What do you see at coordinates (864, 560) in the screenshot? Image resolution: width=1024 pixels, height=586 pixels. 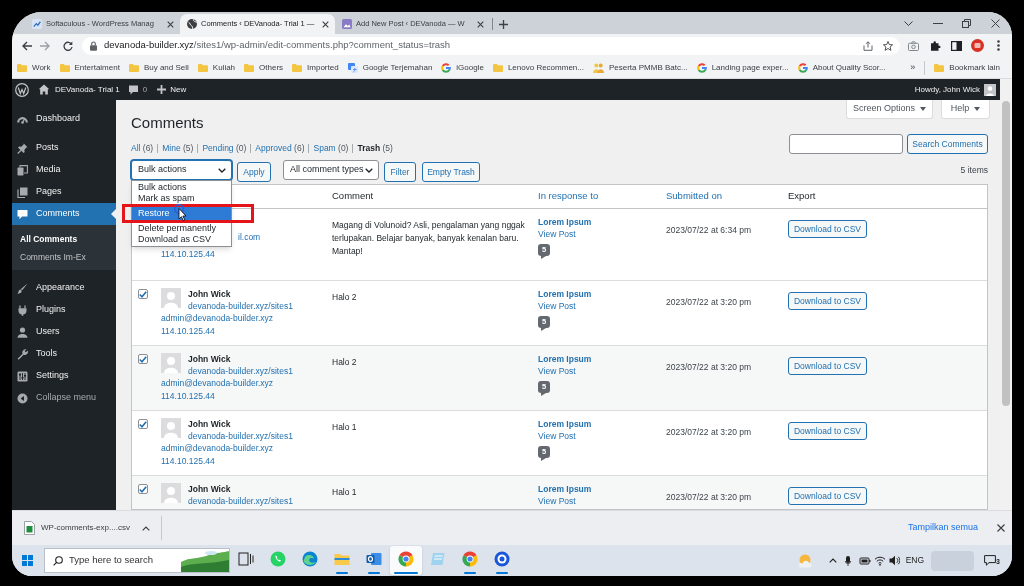 I see `battery-icon` at bounding box center [864, 560].